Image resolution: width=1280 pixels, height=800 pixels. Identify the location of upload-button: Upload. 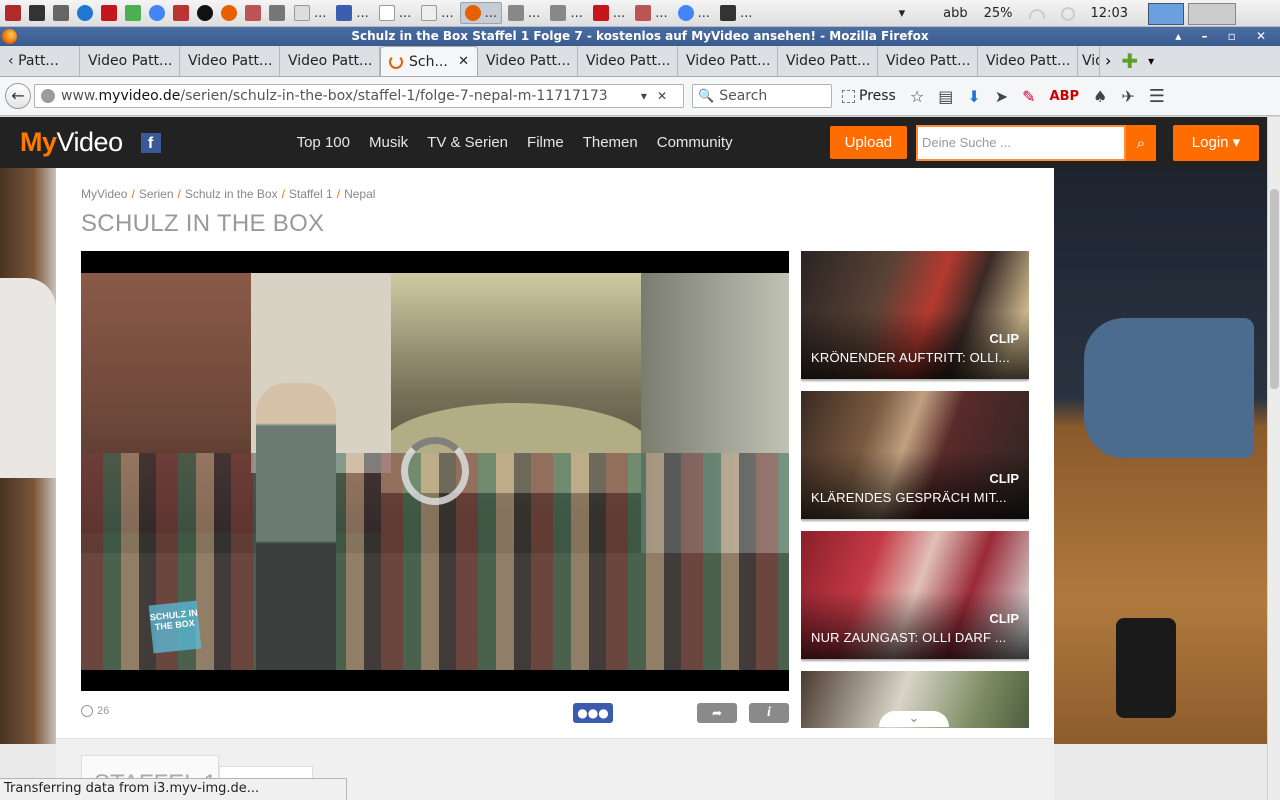
(868, 142).